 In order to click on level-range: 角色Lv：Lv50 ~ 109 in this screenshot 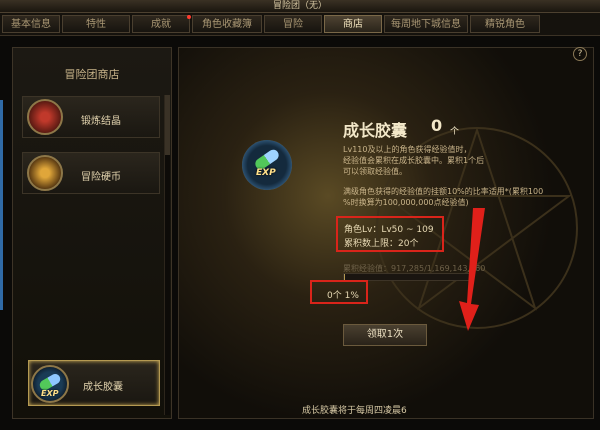, I will do `click(389, 230)`.